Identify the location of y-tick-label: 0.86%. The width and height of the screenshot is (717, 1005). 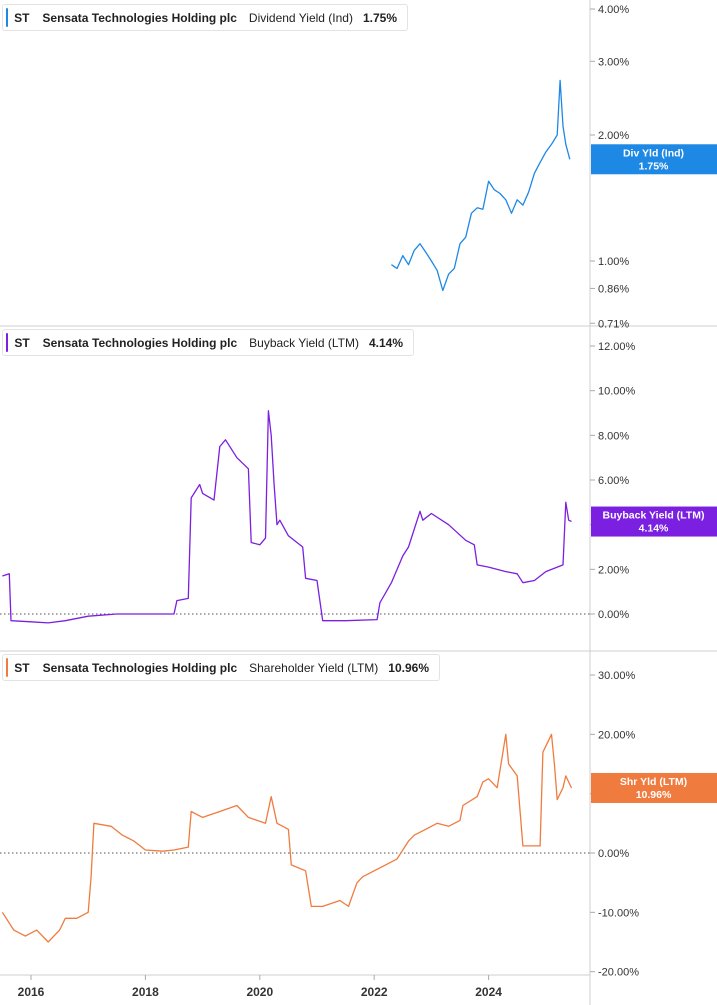
(613, 289).